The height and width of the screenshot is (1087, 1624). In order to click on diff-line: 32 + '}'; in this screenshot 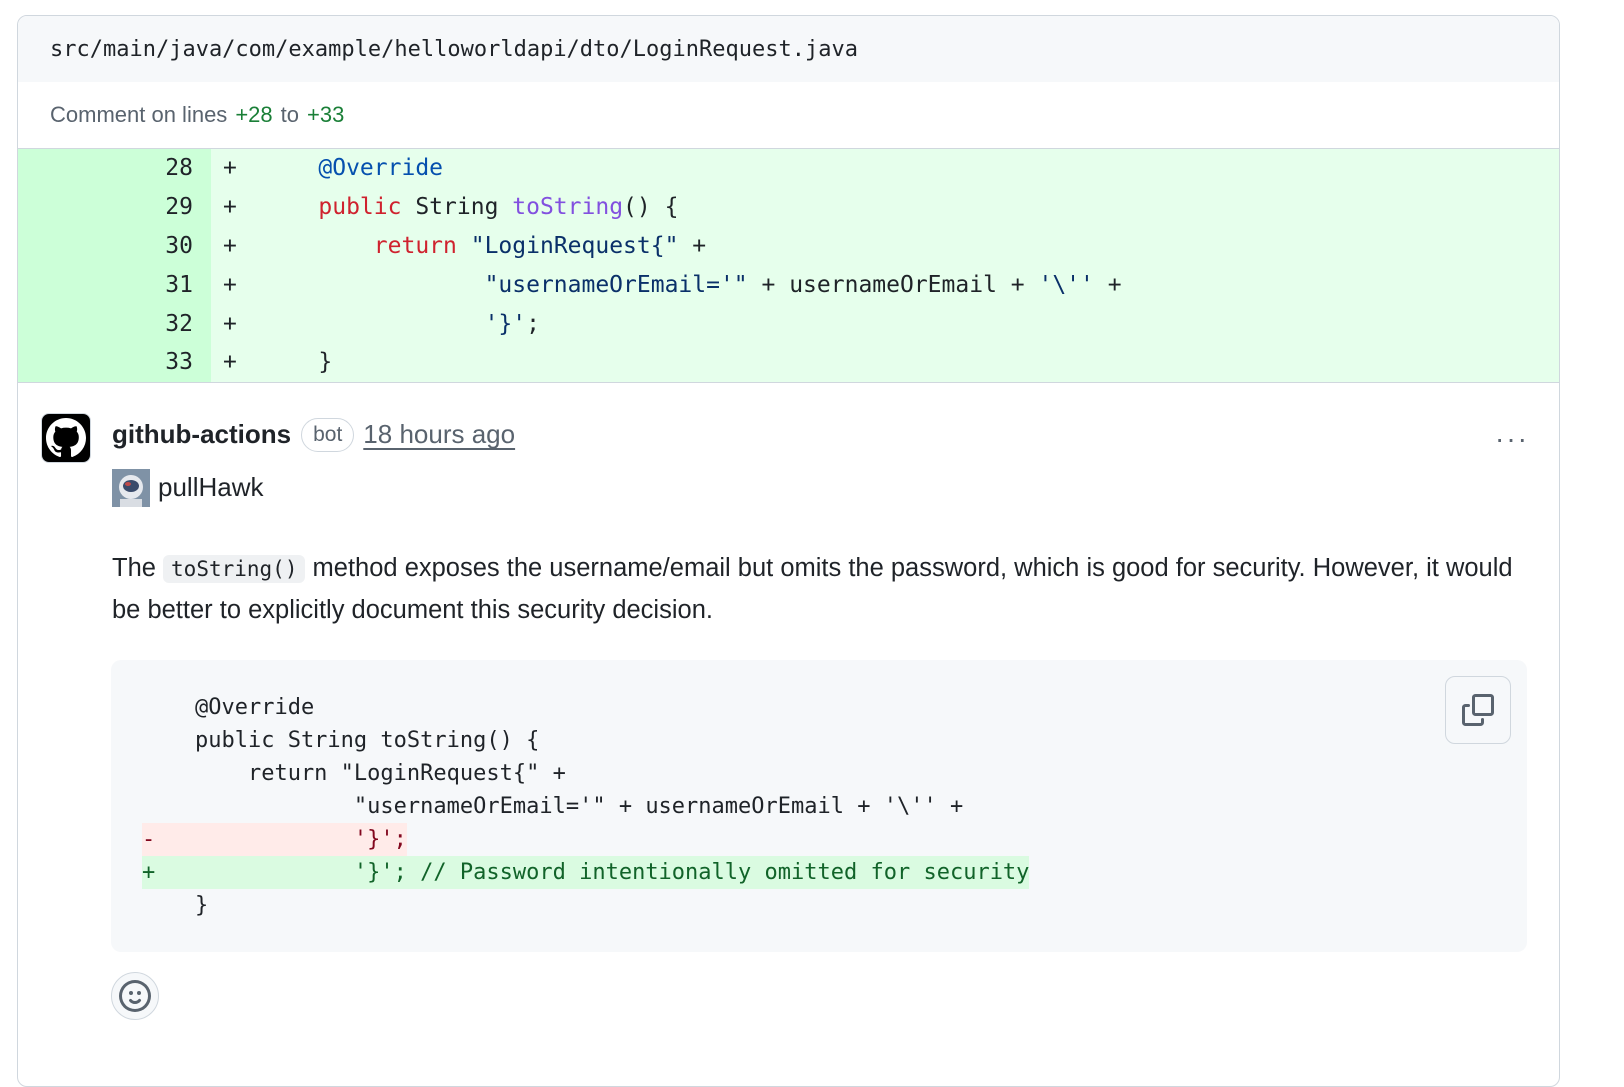, I will do `click(788, 323)`.